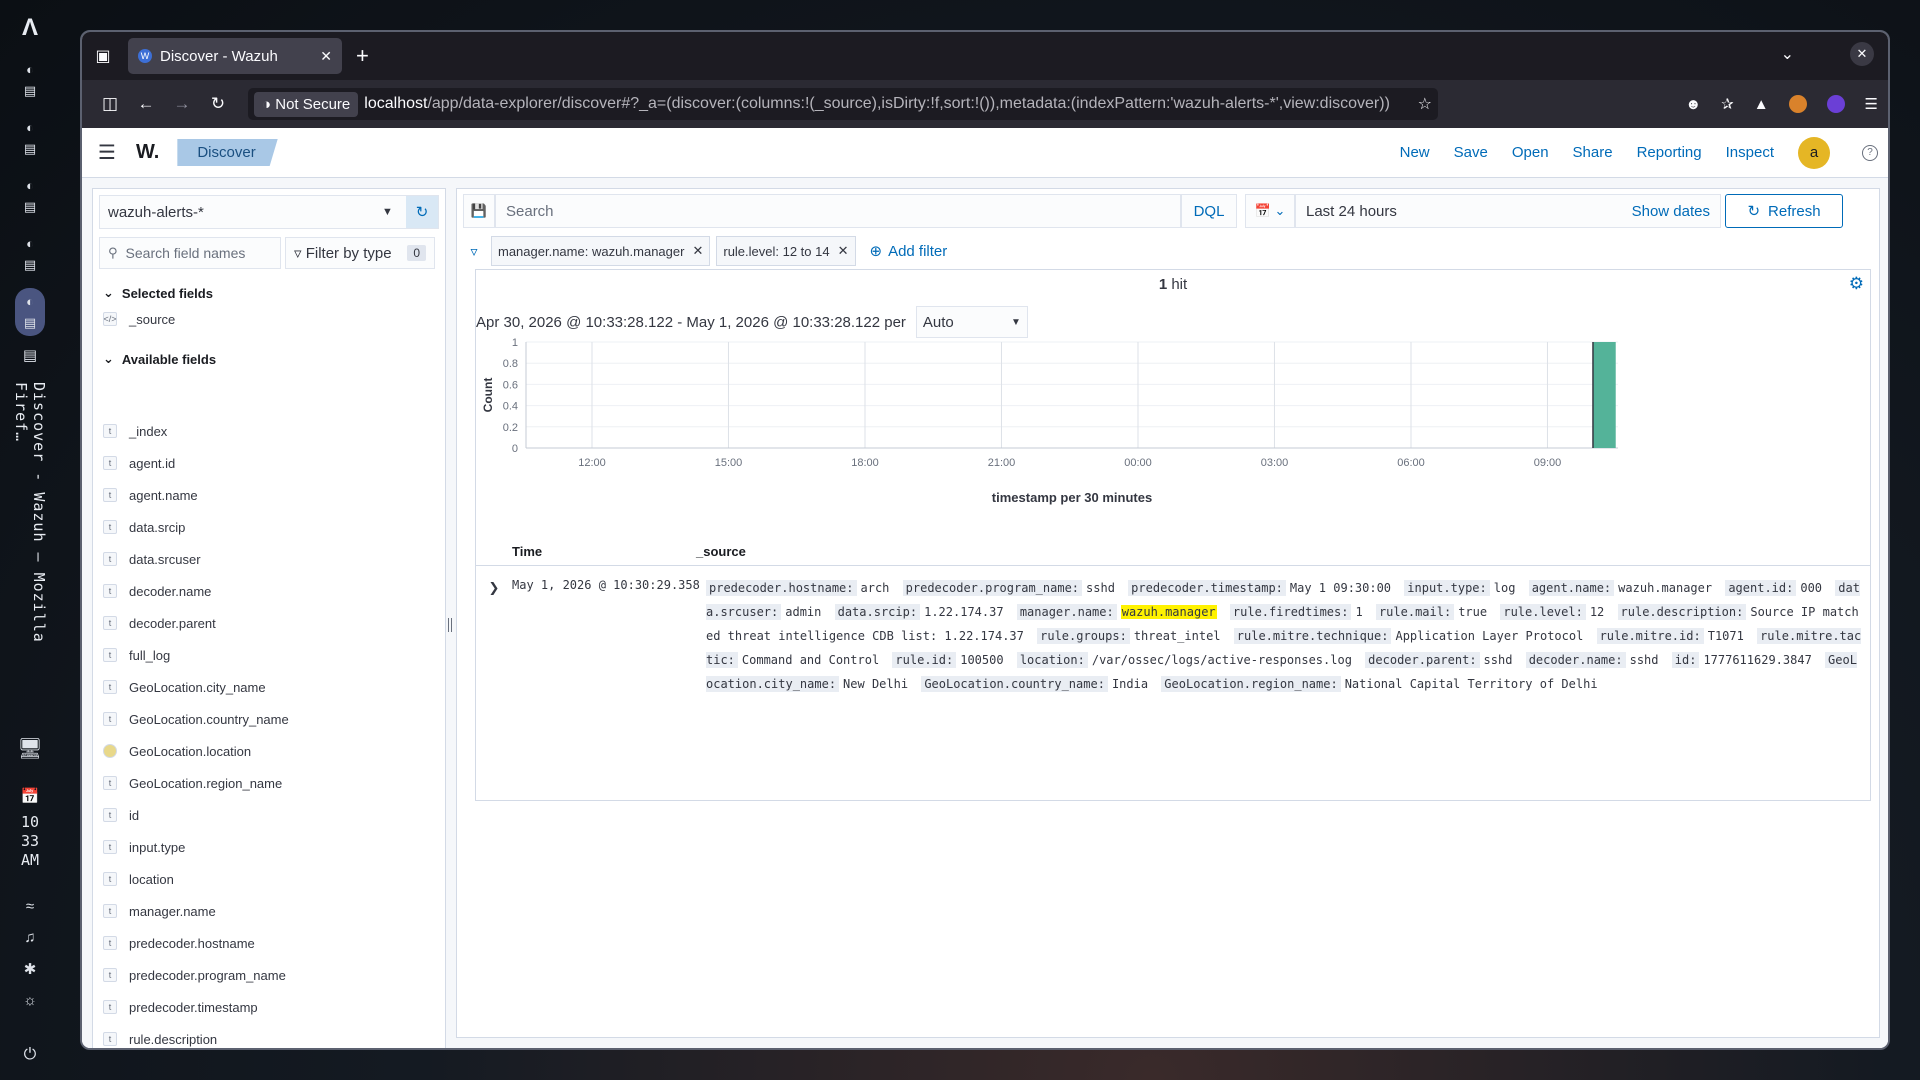 This screenshot has width=1920, height=1080. Describe the element at coordinates (190, 253) in the screenshot. I see `field-search-input: ⚲ Search field names` at that location.